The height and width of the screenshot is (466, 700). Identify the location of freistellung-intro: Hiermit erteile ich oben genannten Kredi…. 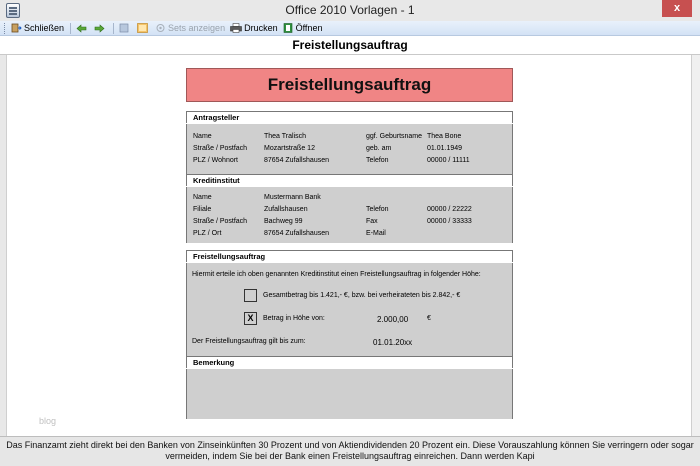
(336, 274).